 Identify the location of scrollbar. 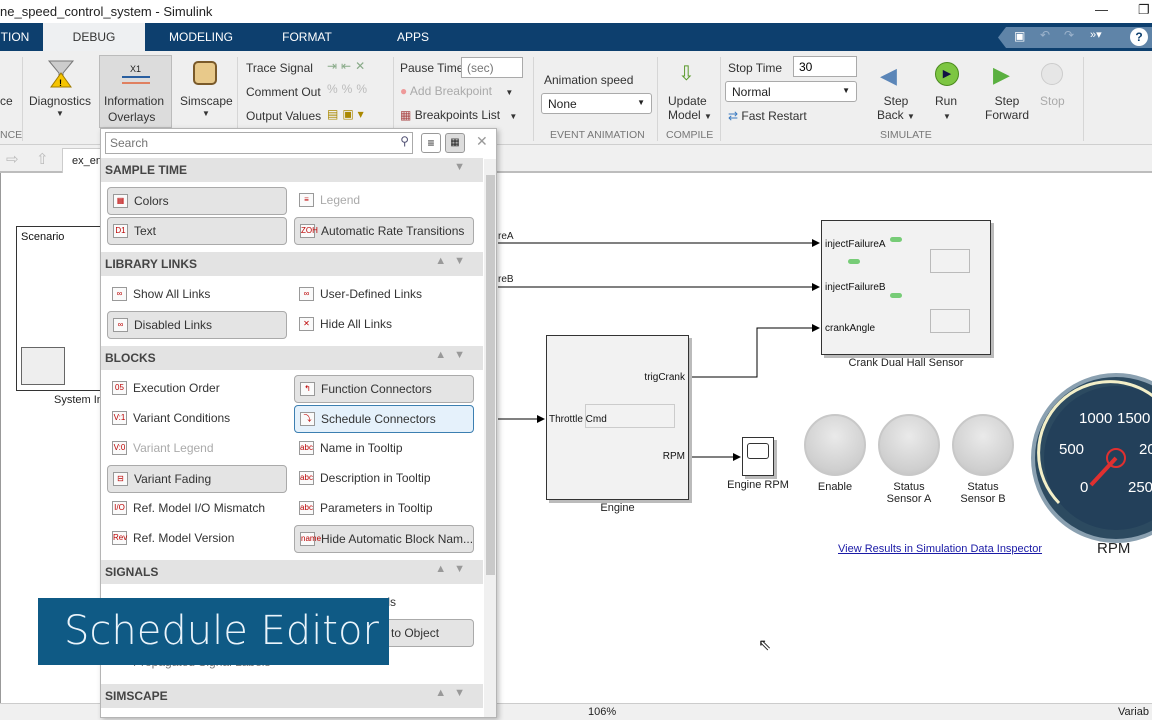
(490, 438).